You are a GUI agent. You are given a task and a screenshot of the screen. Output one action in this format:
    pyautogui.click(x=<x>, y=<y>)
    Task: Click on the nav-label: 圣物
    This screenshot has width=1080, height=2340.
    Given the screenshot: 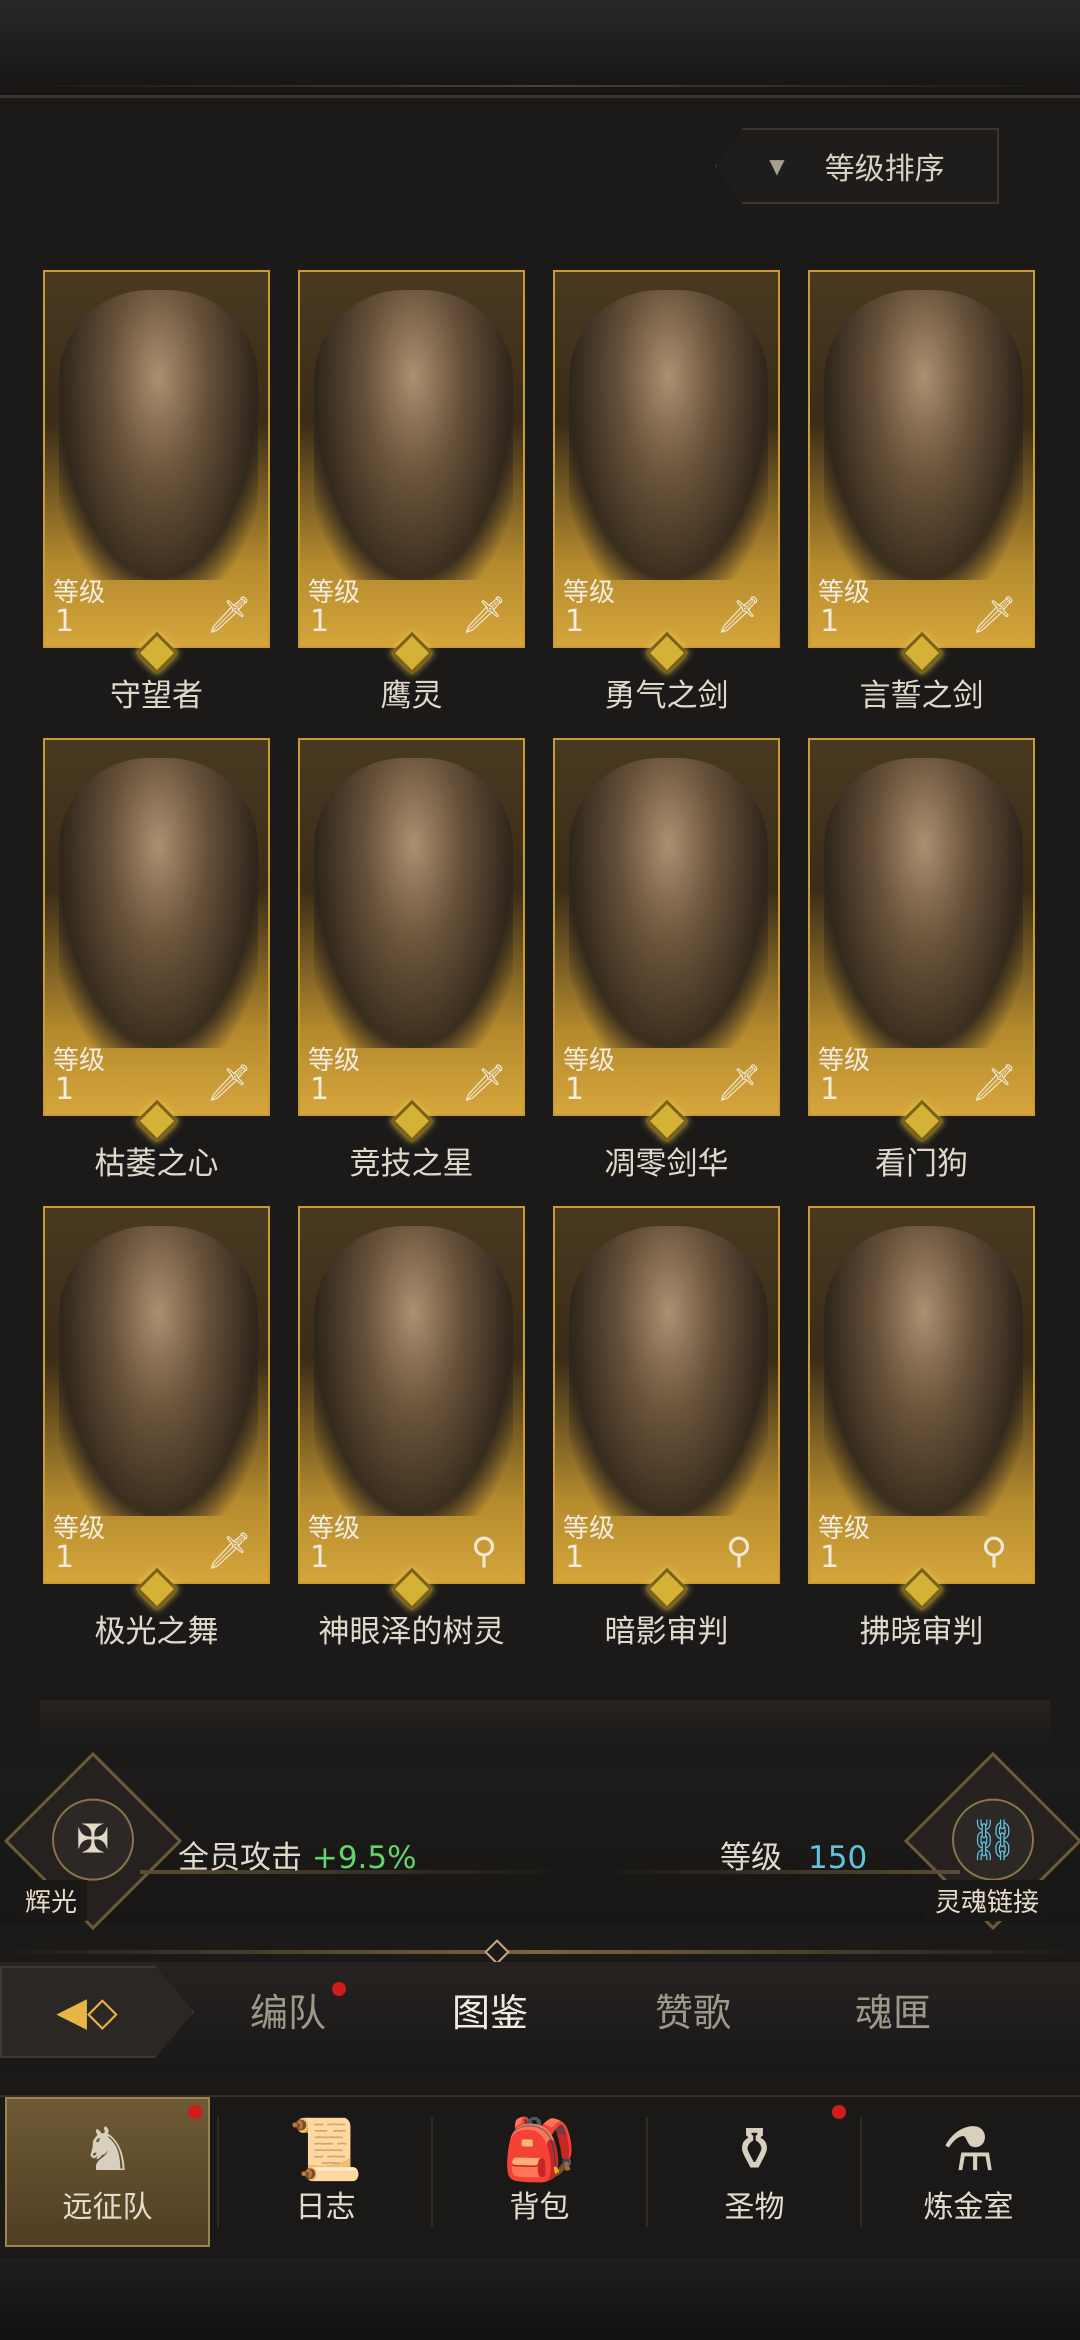 What is the action you would take?
    pyautogui.click(x=754, y=2207)
    